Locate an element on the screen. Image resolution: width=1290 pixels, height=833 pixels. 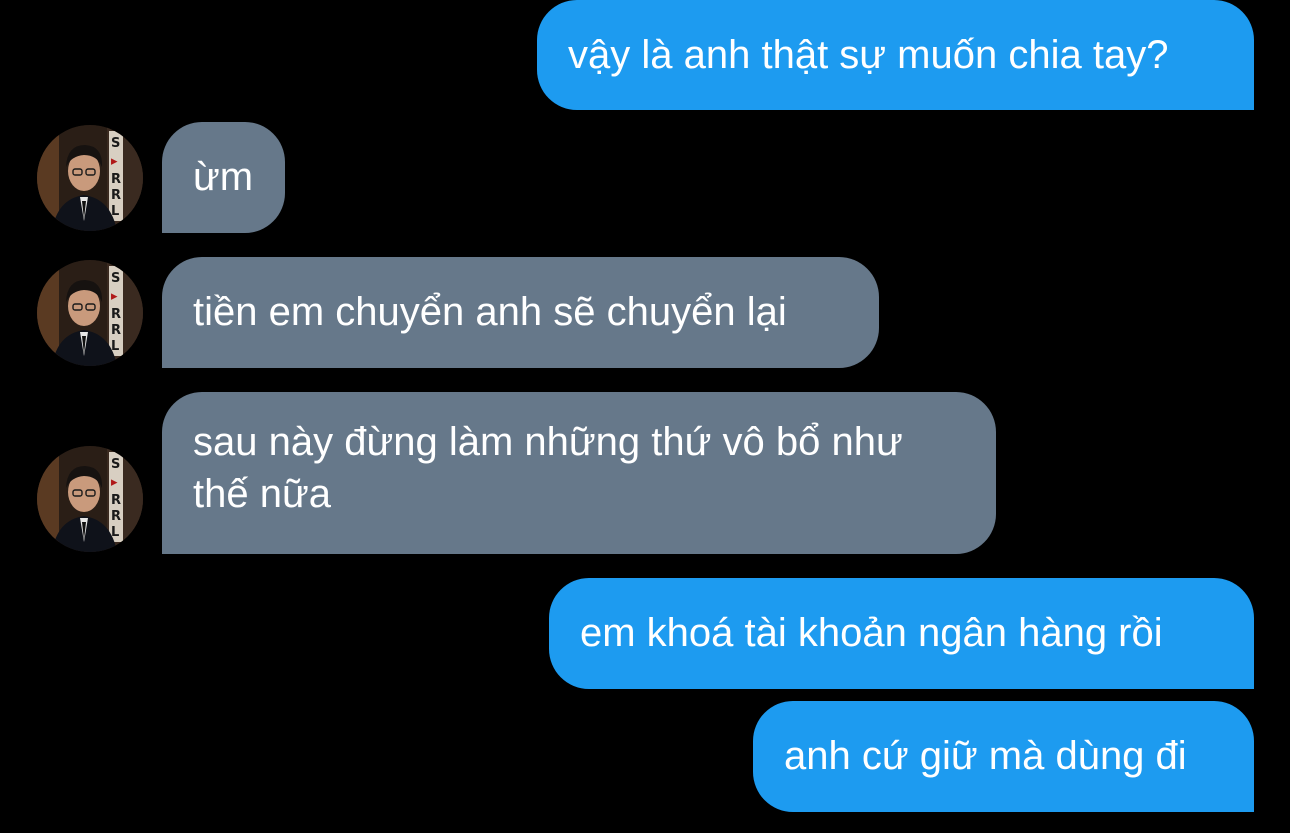
message-text: vậy là anh thật sự muốn chia tay? is located at coordinates (868, 55).